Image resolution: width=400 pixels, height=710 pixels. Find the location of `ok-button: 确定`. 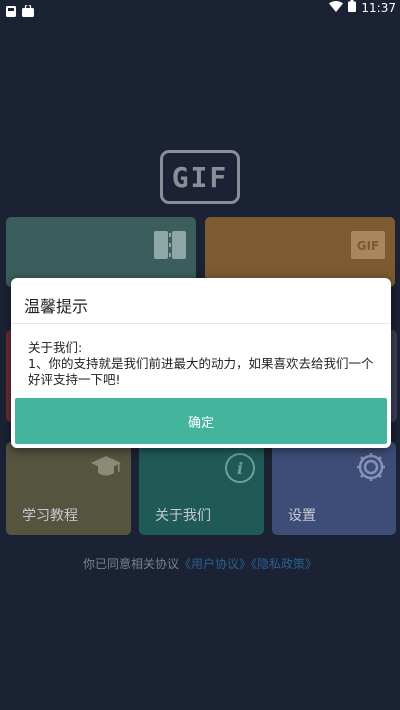

ok-button: 确定 is located at coordinates (201, 421).